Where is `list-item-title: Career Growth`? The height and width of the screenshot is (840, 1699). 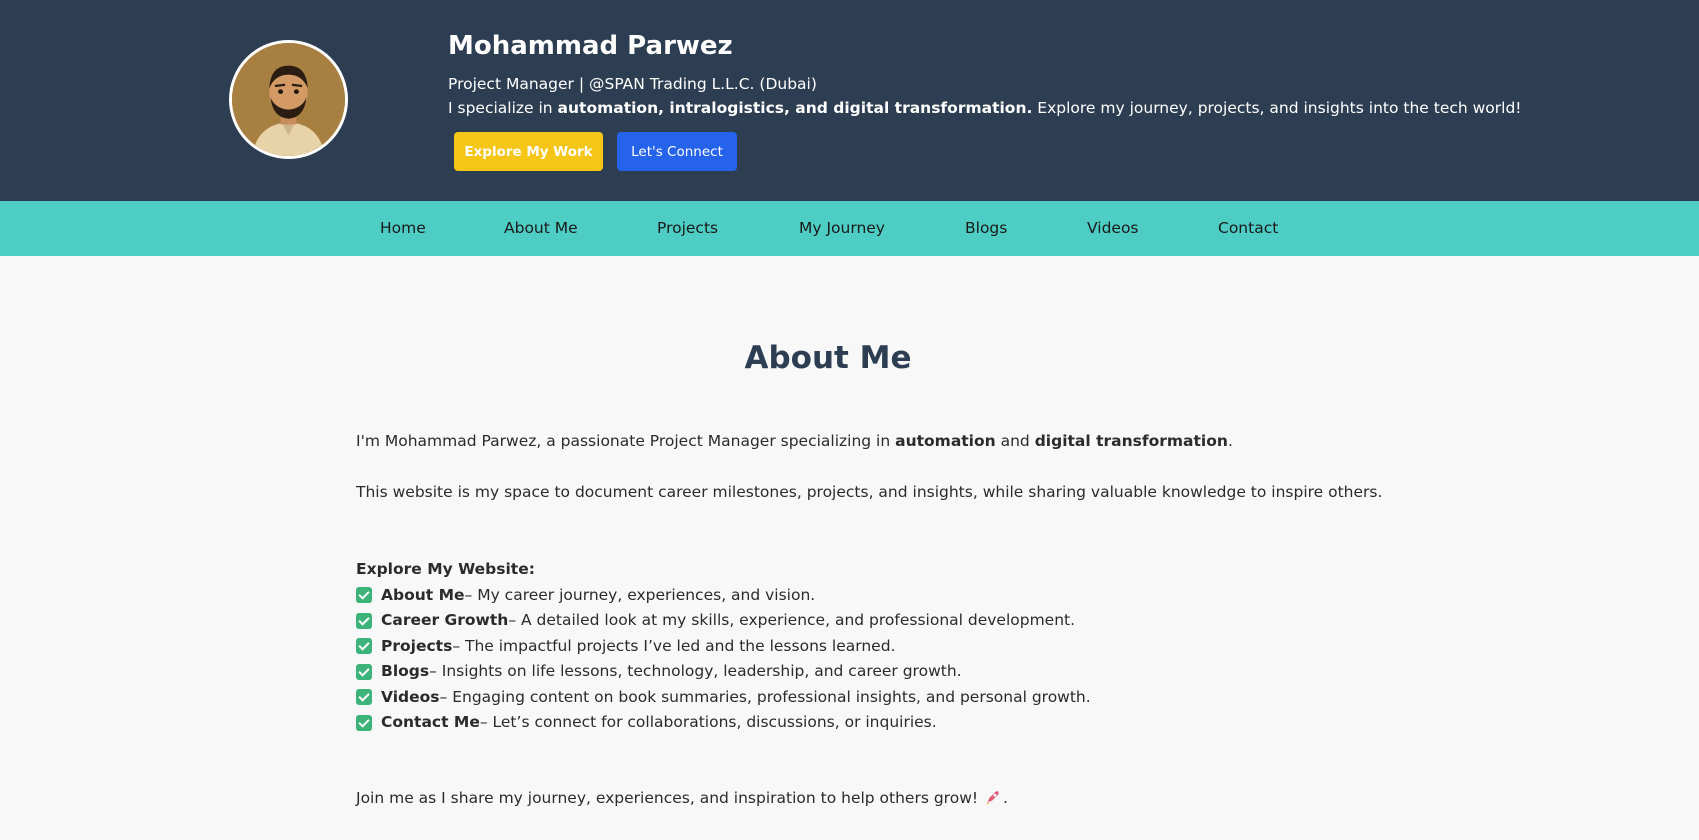
list-item-title: Career Growth is located at coordinates (445, 620).